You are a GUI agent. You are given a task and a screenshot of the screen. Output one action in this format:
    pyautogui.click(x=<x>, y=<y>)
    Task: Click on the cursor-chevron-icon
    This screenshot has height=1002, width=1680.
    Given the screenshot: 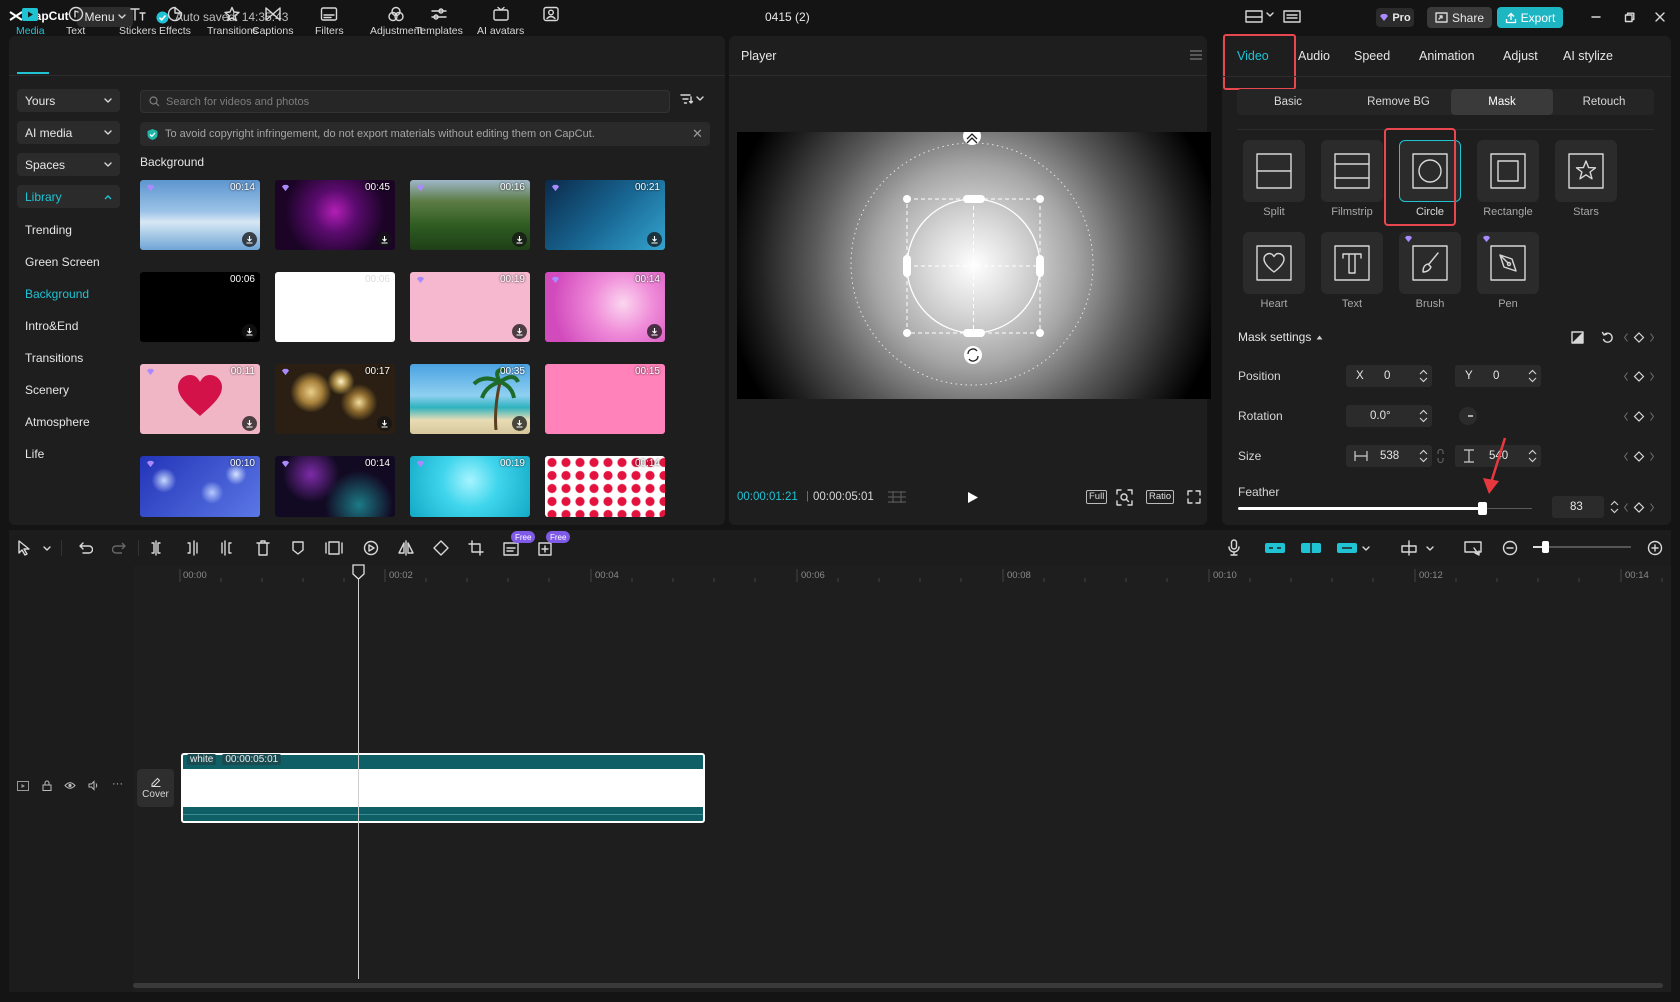 What is the action you would take?
    pyautogui.click(x=47, y=549)
    